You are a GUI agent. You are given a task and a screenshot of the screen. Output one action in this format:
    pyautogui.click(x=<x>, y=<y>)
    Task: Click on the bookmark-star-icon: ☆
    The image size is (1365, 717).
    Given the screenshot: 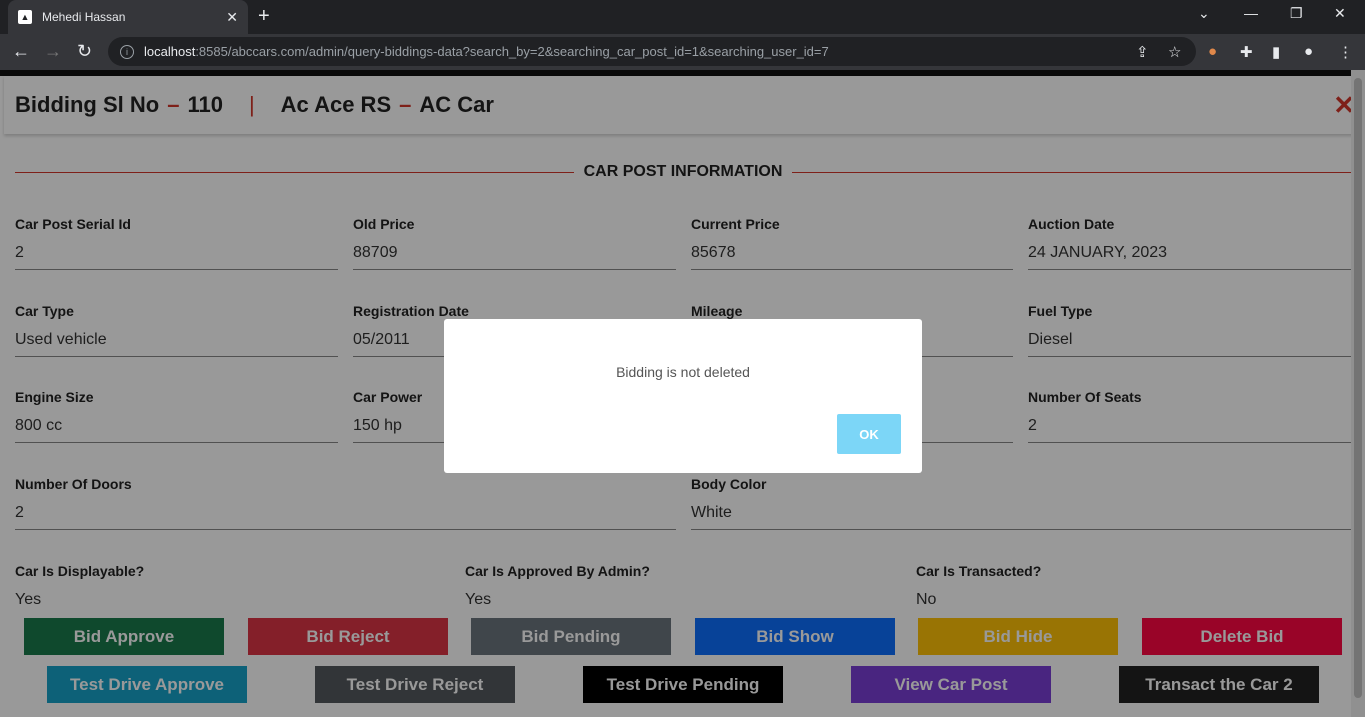 What is the action you would take?
    pyautogui.click(x=1174, y=52)
    